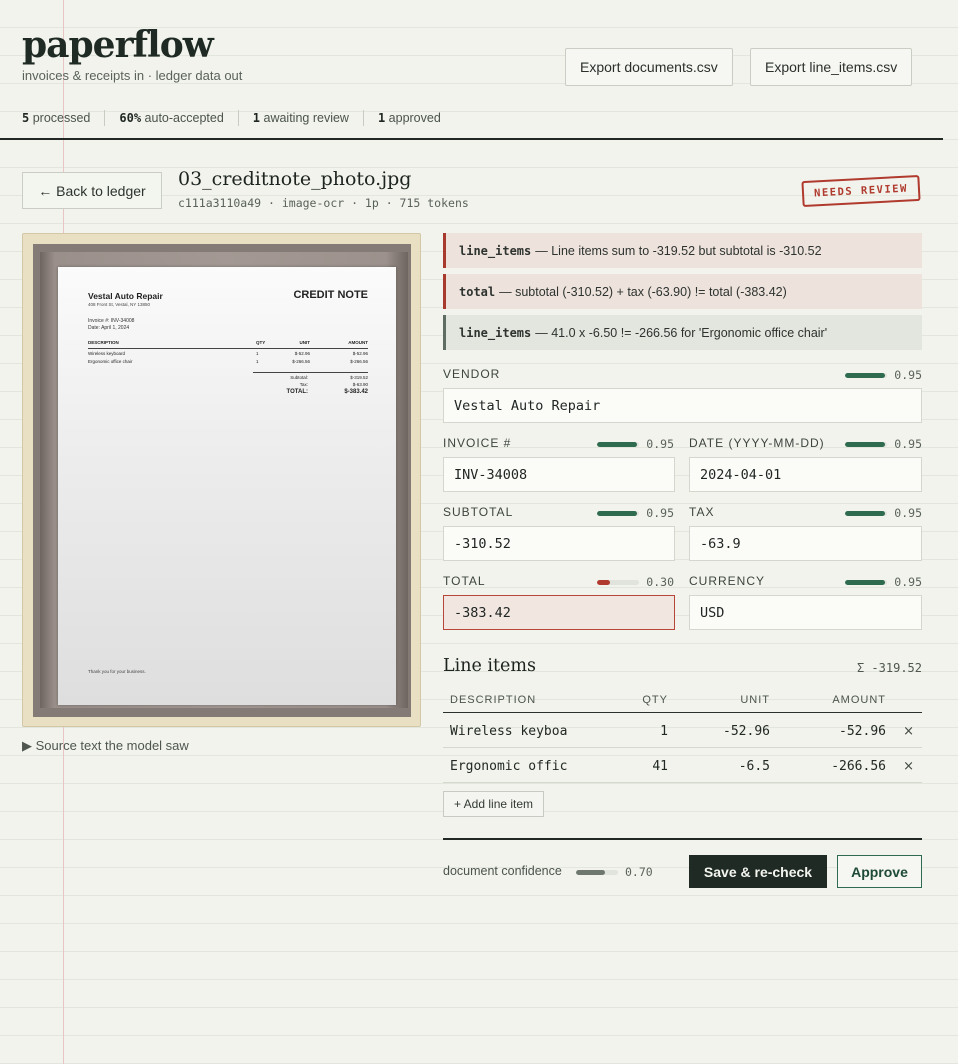  I want to click on date-confidence: 0.95, so click(883, 444).